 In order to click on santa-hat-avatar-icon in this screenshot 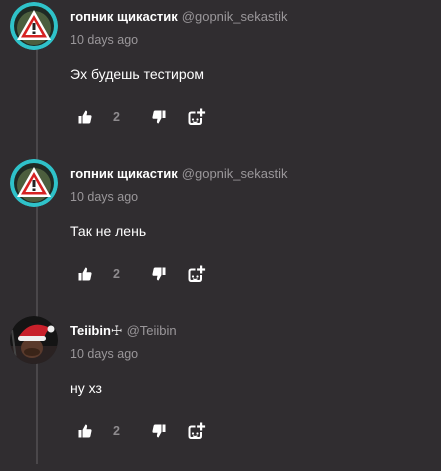, I will do `click(34, 340)`.